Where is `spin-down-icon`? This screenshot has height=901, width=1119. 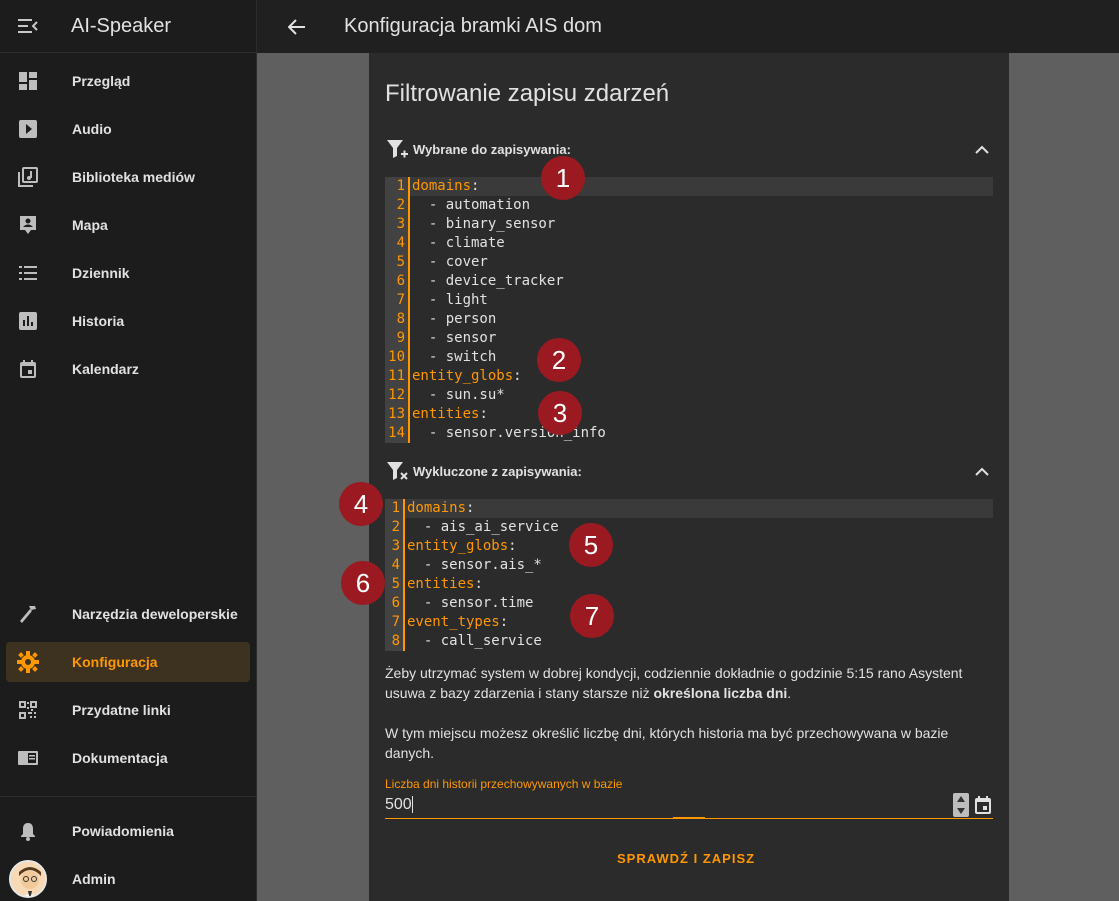
spin-down-icon is located at coordinates (961, 811).